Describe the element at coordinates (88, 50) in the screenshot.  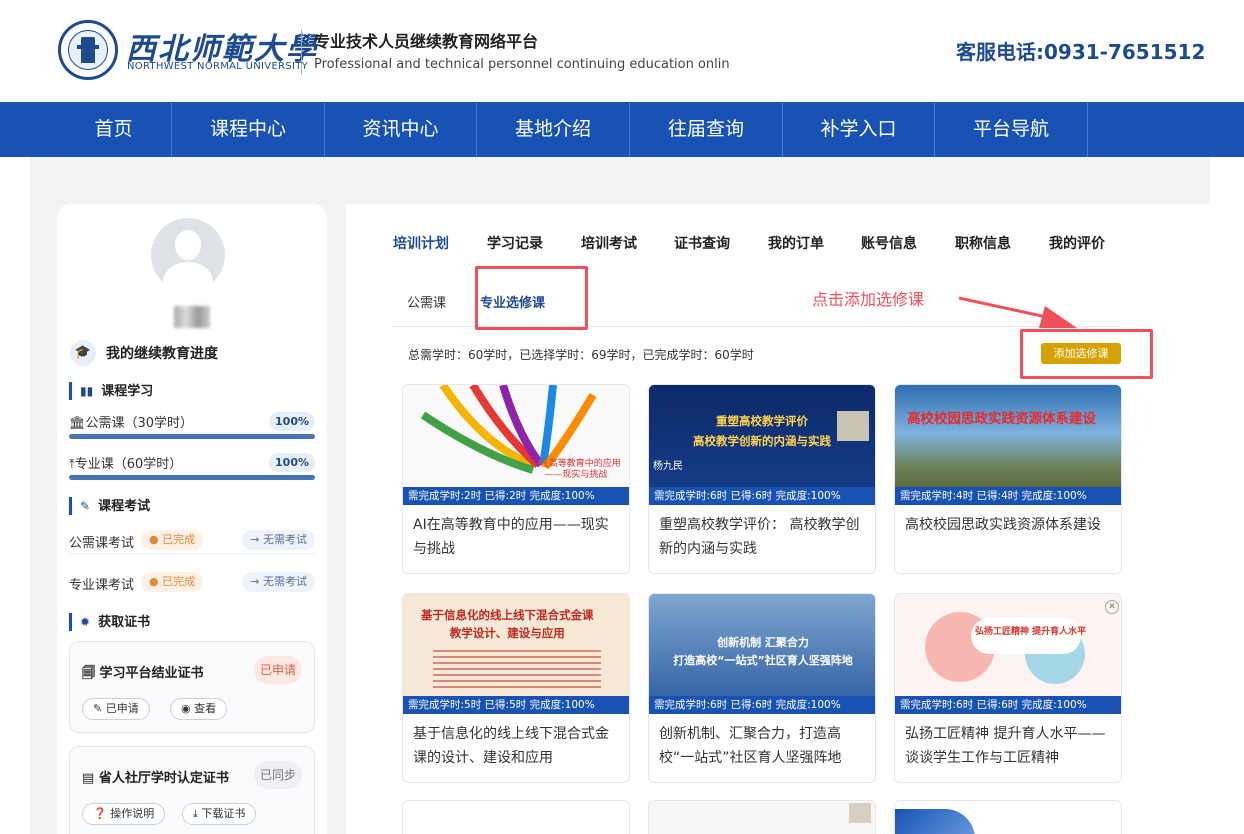
I see `university-seal-icon` at that location.